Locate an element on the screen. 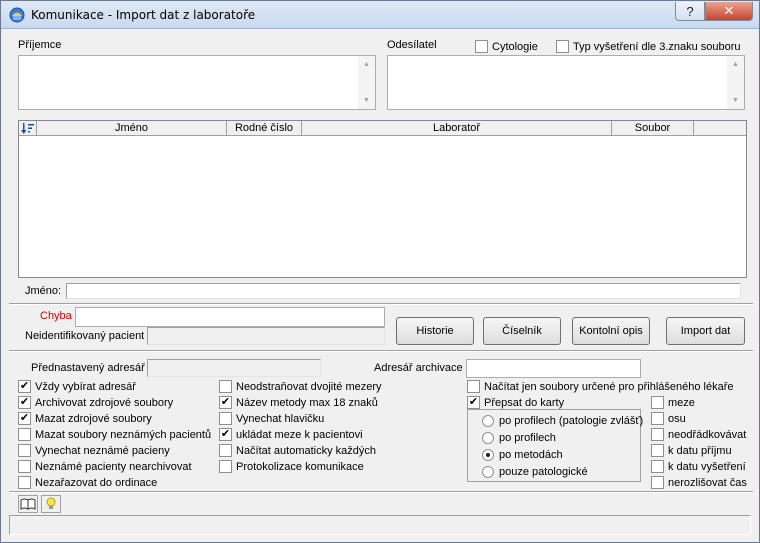  recipient-memo: ▲ ▼ is located at coordinates (197, 82).